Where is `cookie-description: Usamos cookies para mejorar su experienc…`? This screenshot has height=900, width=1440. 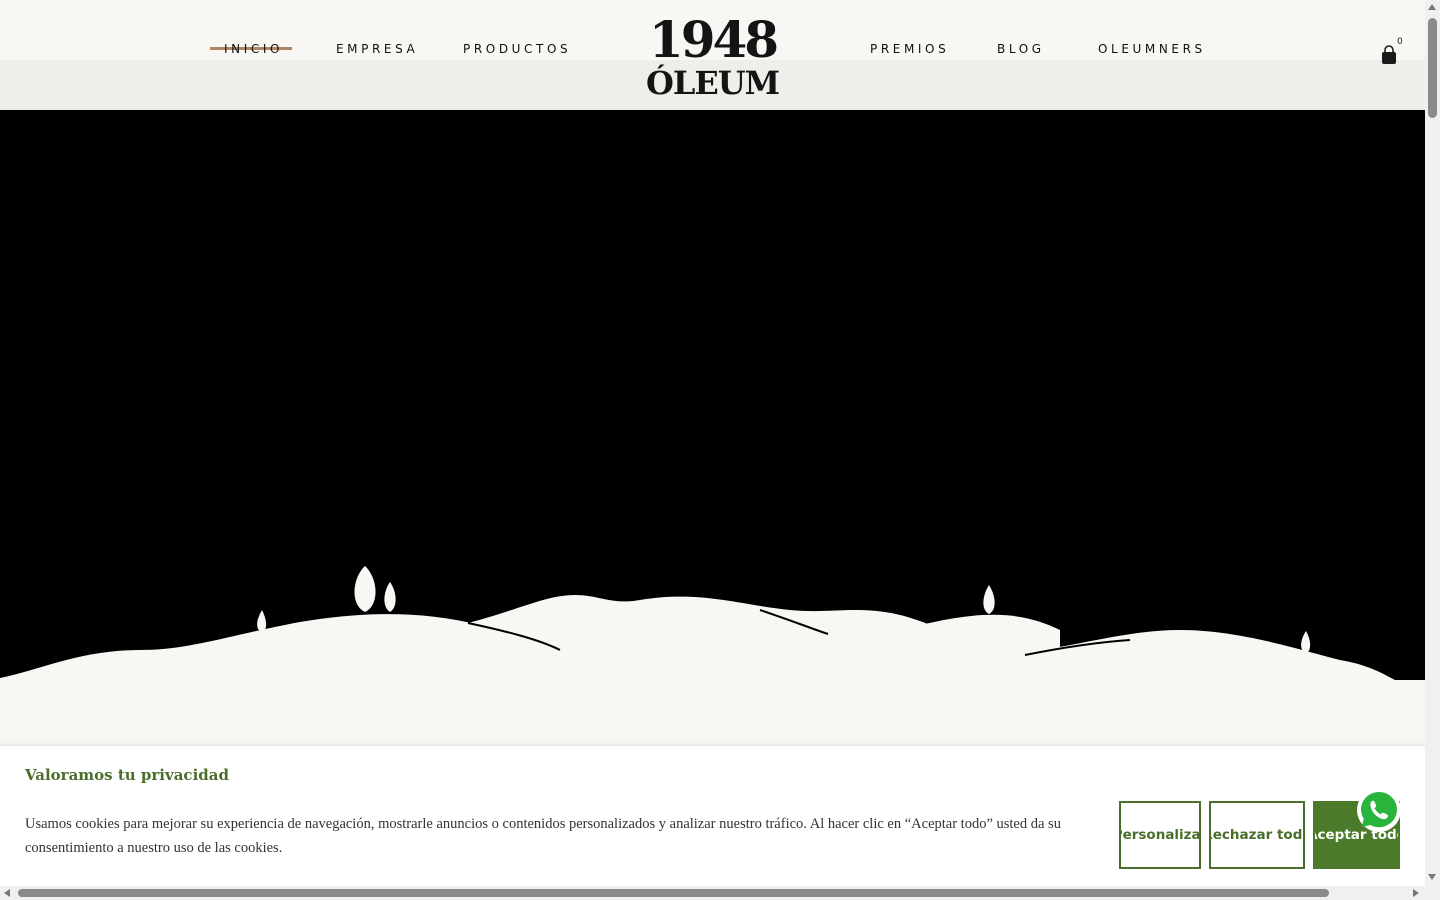 cookie-description: Usamos cookies para mejorar su experienc… is located at coordinates (543, 836).